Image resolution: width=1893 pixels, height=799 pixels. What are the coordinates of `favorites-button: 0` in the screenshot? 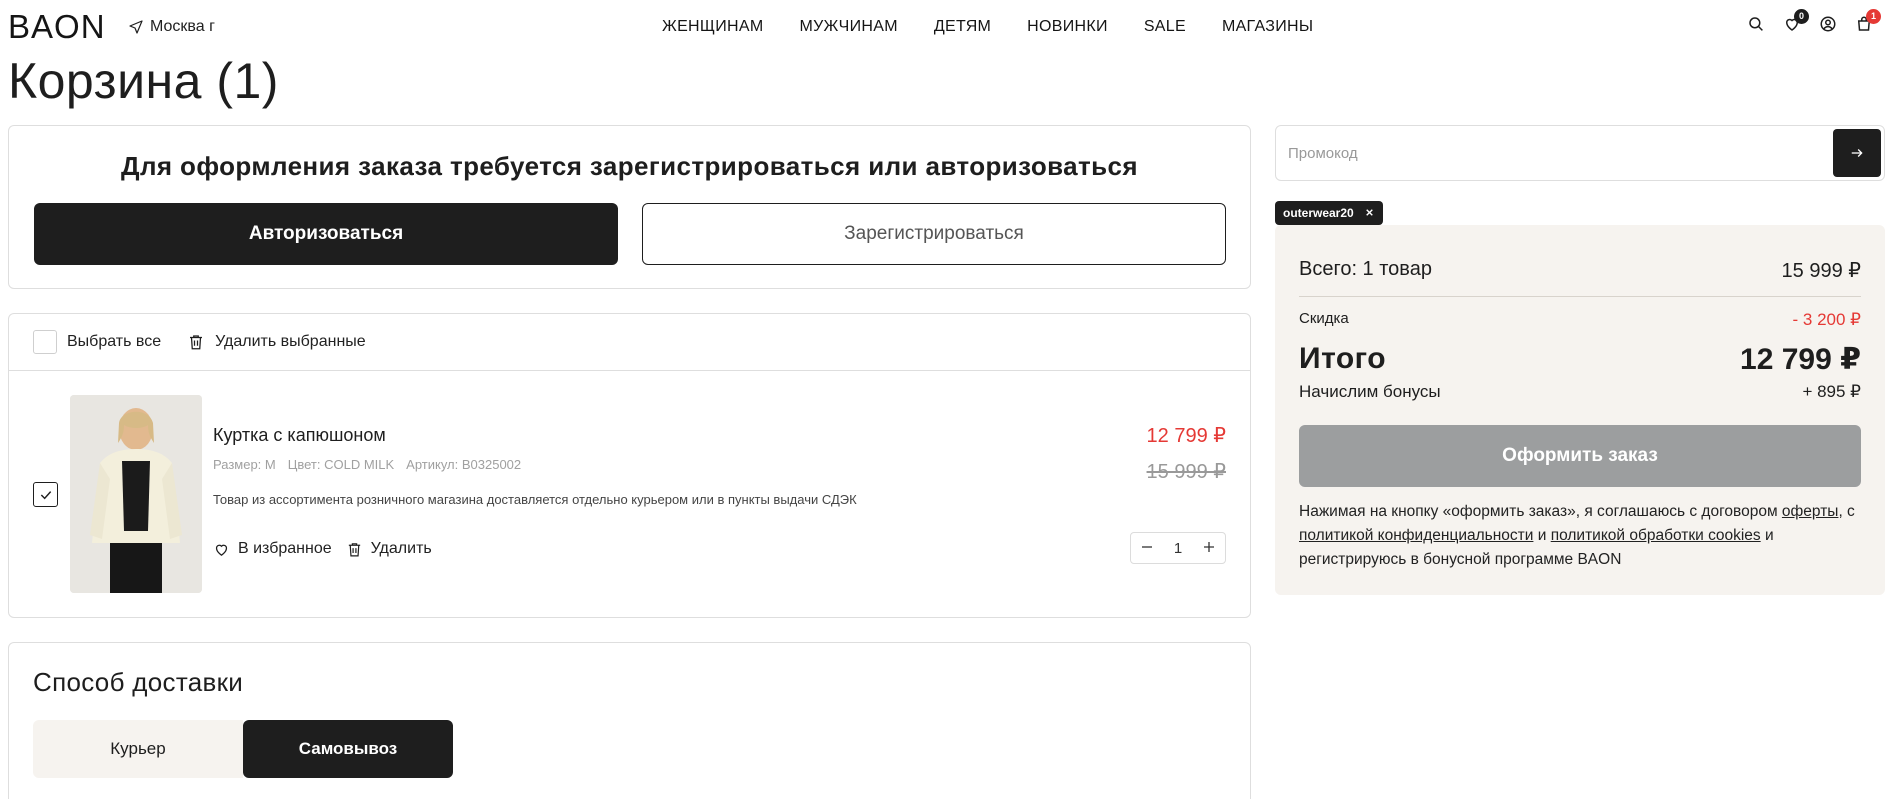 It's located at (1796, 21).